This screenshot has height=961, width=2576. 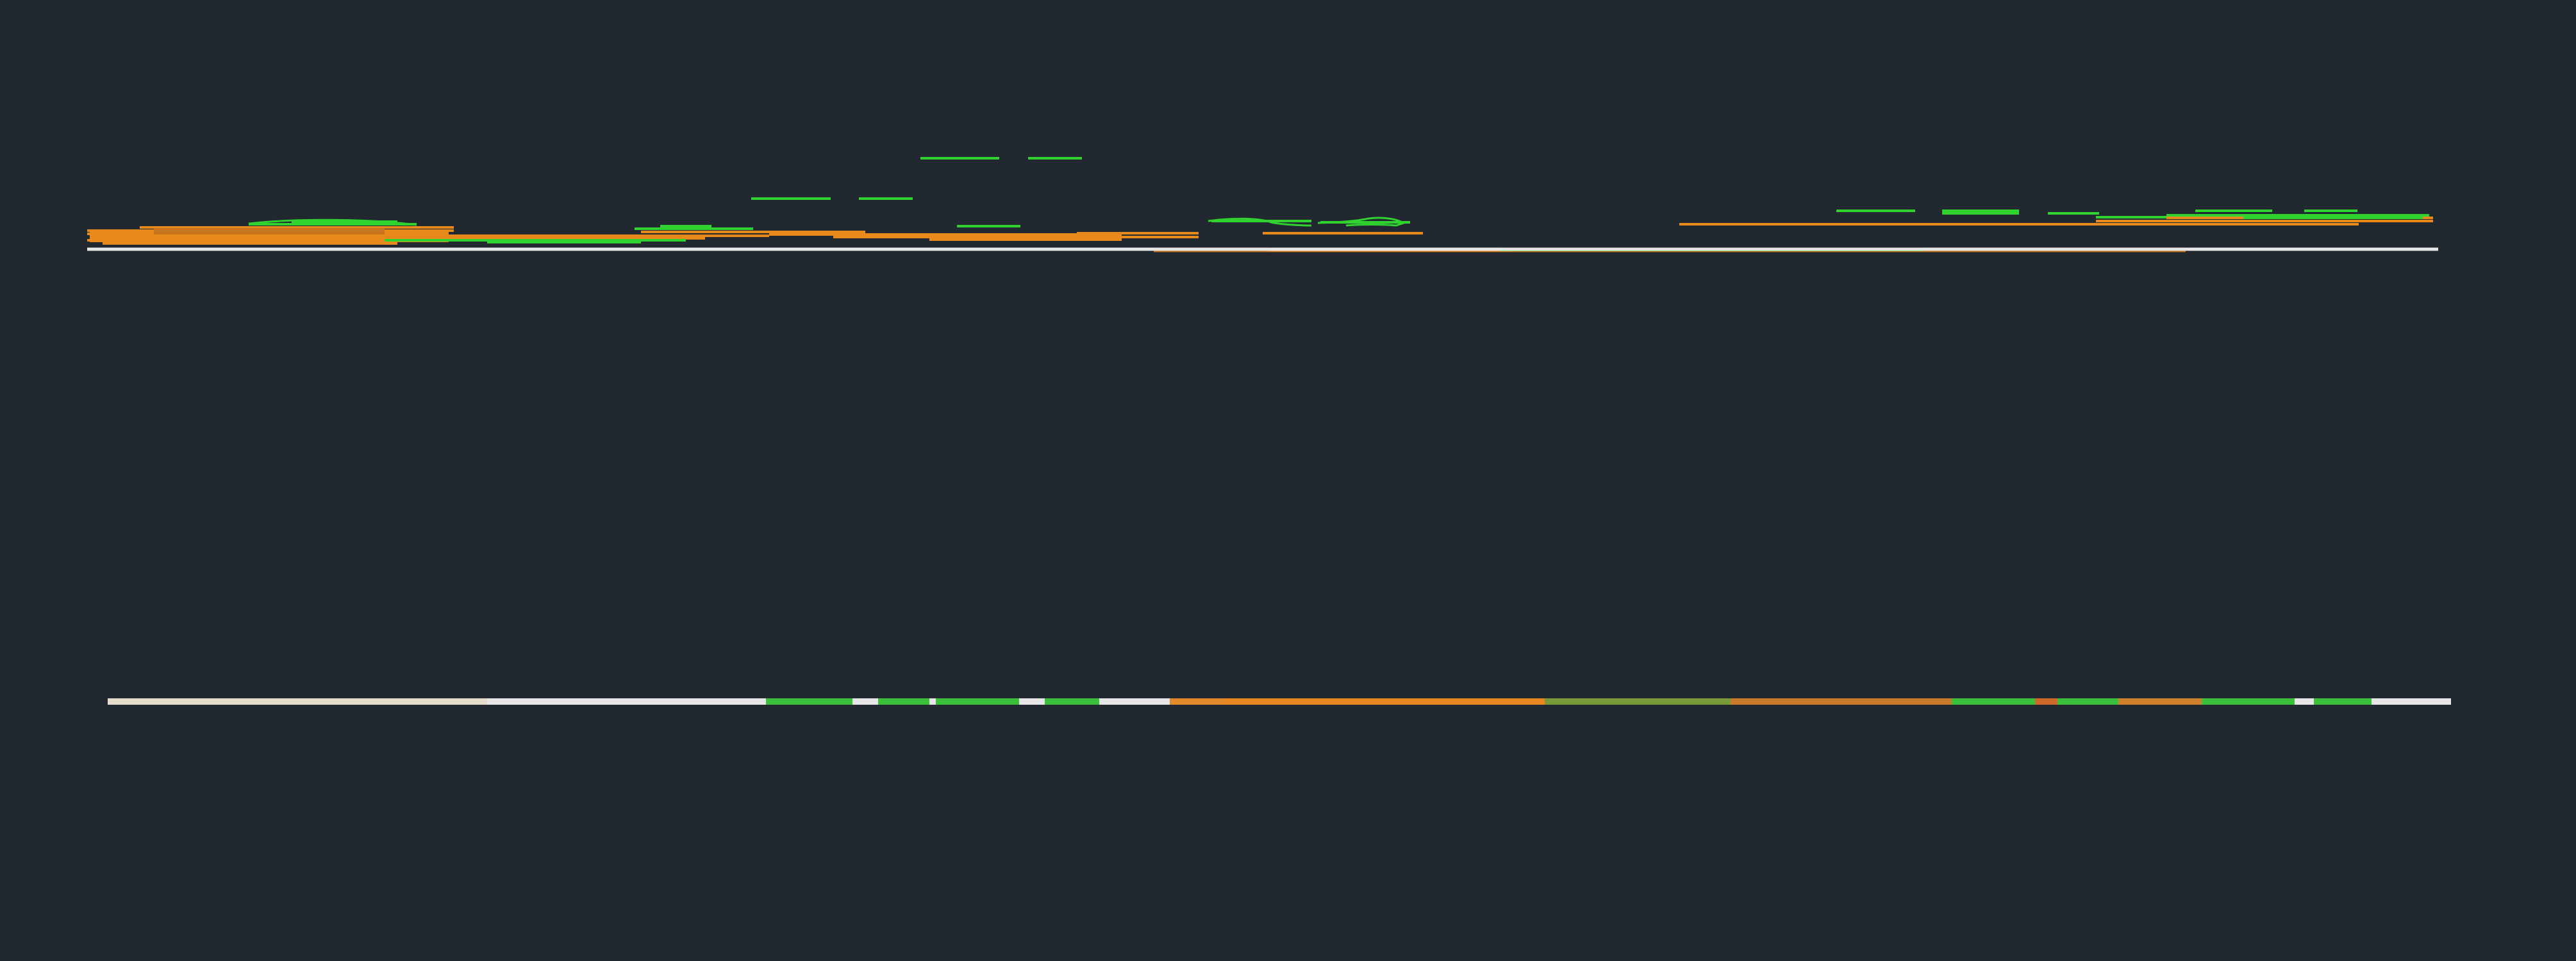 I want to click on scrubber-track, so click(x=1279, y=702).